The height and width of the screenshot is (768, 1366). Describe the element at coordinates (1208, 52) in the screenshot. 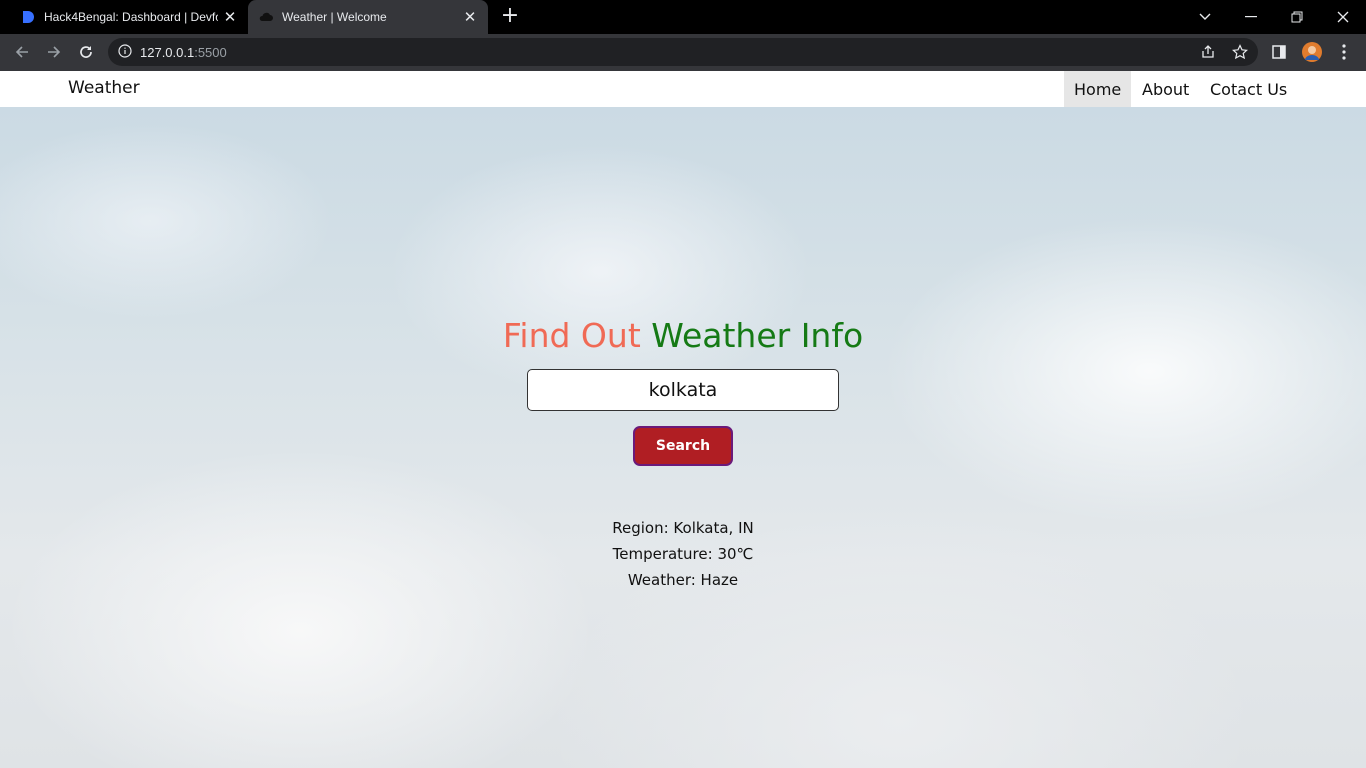

I see `share-icon` at that location.